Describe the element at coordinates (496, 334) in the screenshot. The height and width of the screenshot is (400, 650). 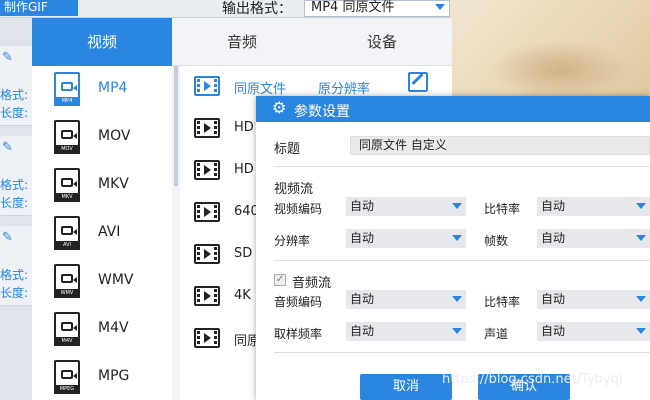
I see `channel-label: 声道` at that location.